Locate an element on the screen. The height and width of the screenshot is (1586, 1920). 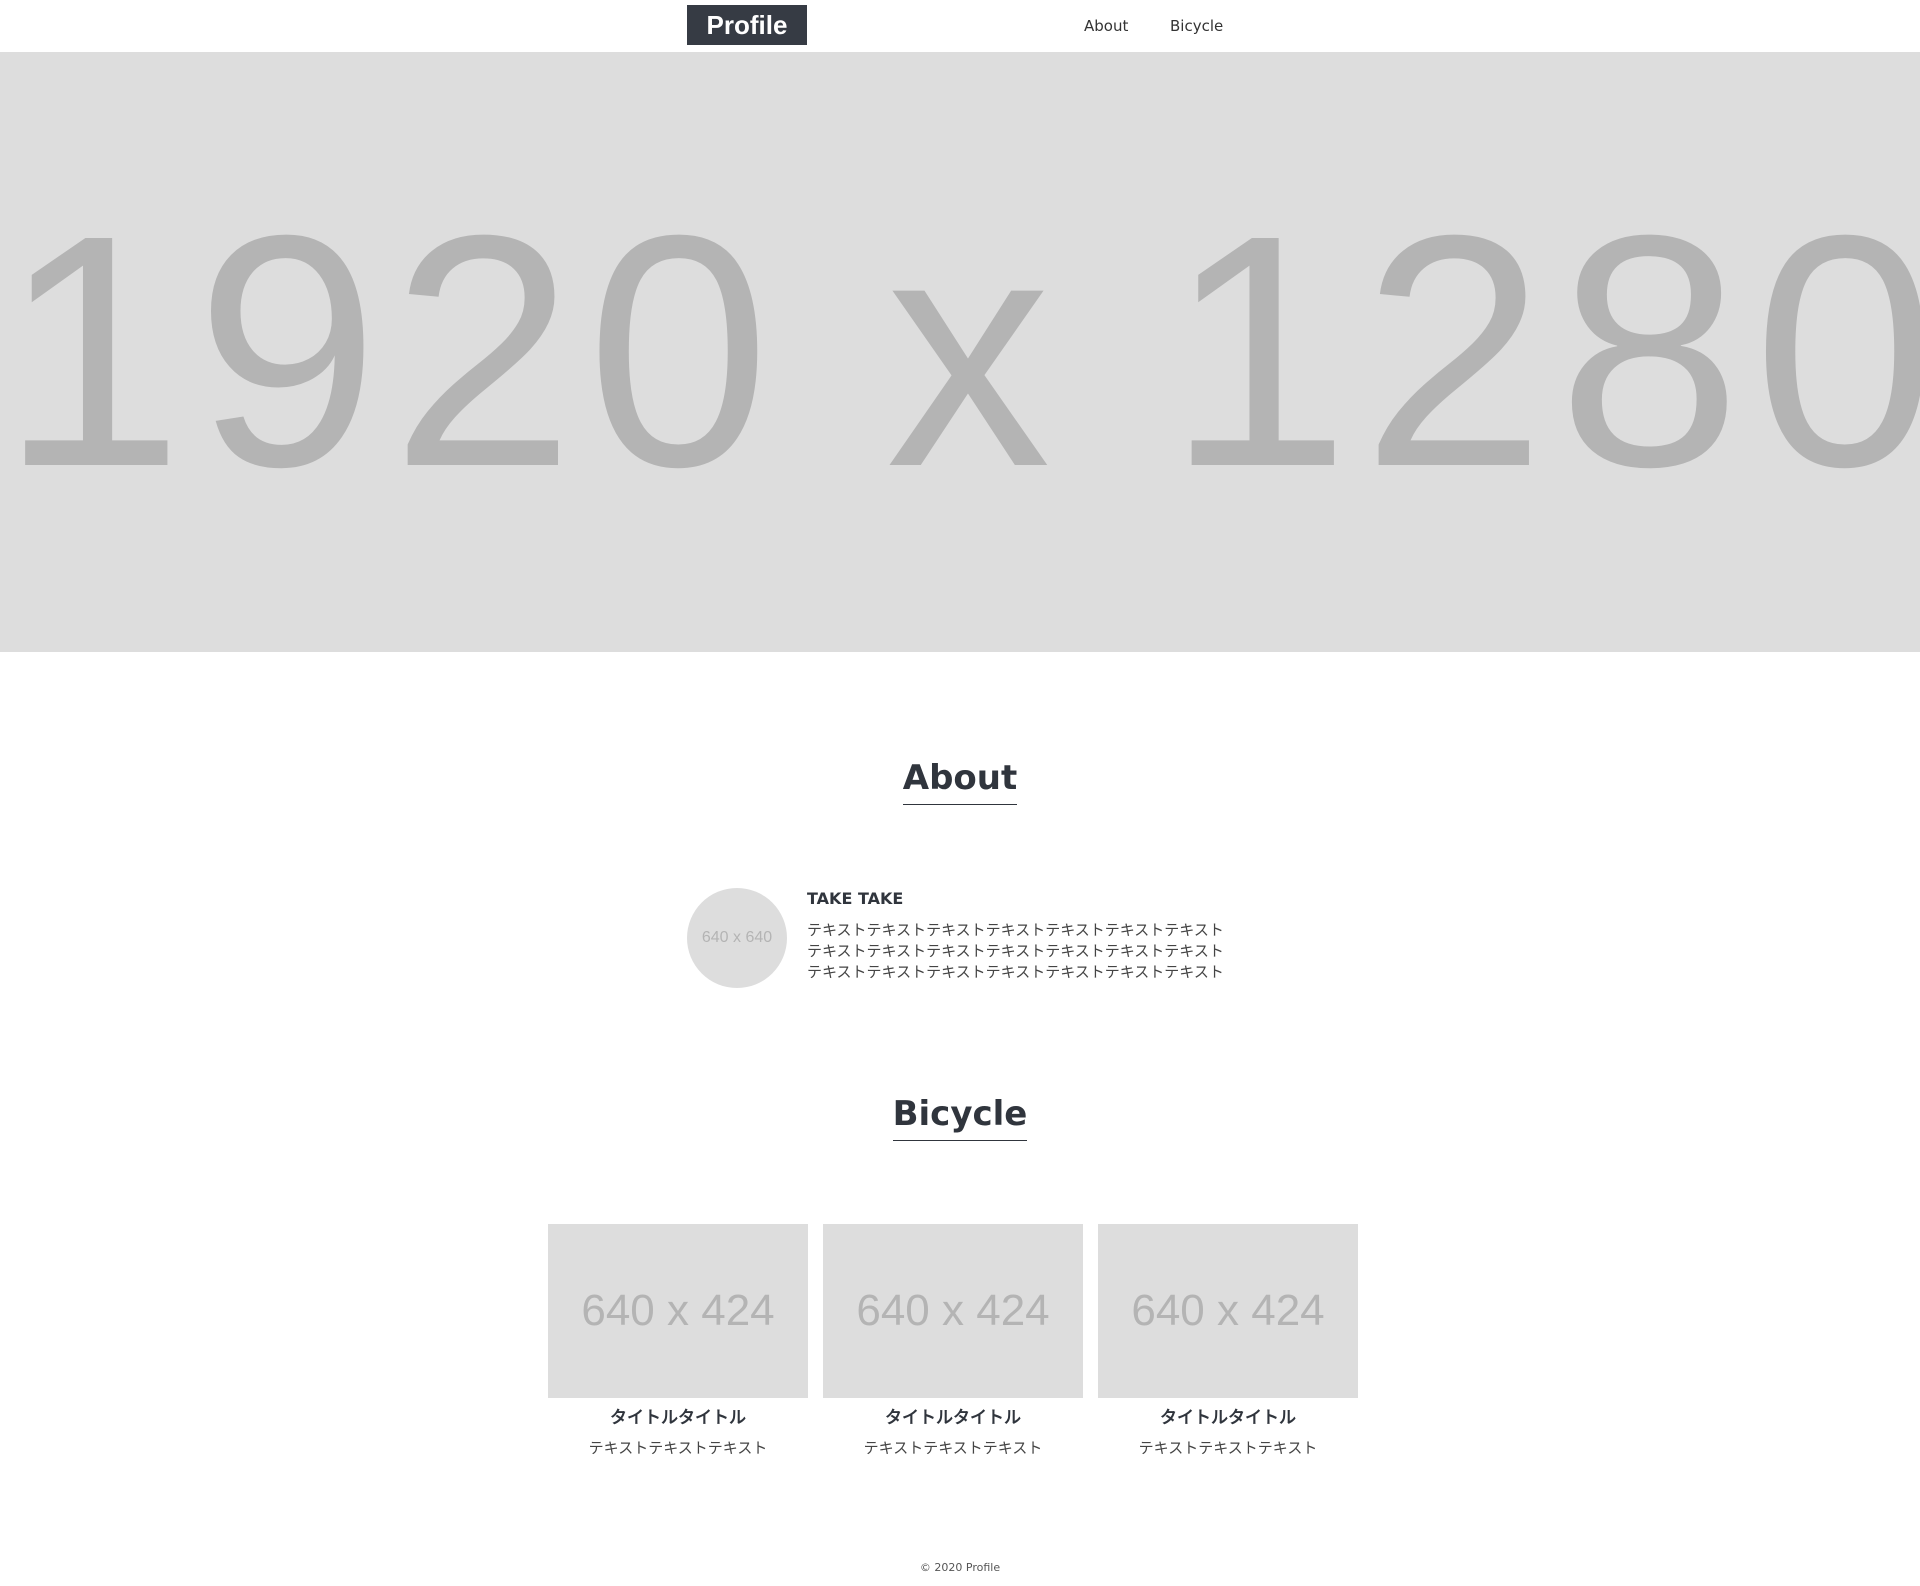
bicycle-section-heading: Bicycle is located at coordinates (960, 1117).